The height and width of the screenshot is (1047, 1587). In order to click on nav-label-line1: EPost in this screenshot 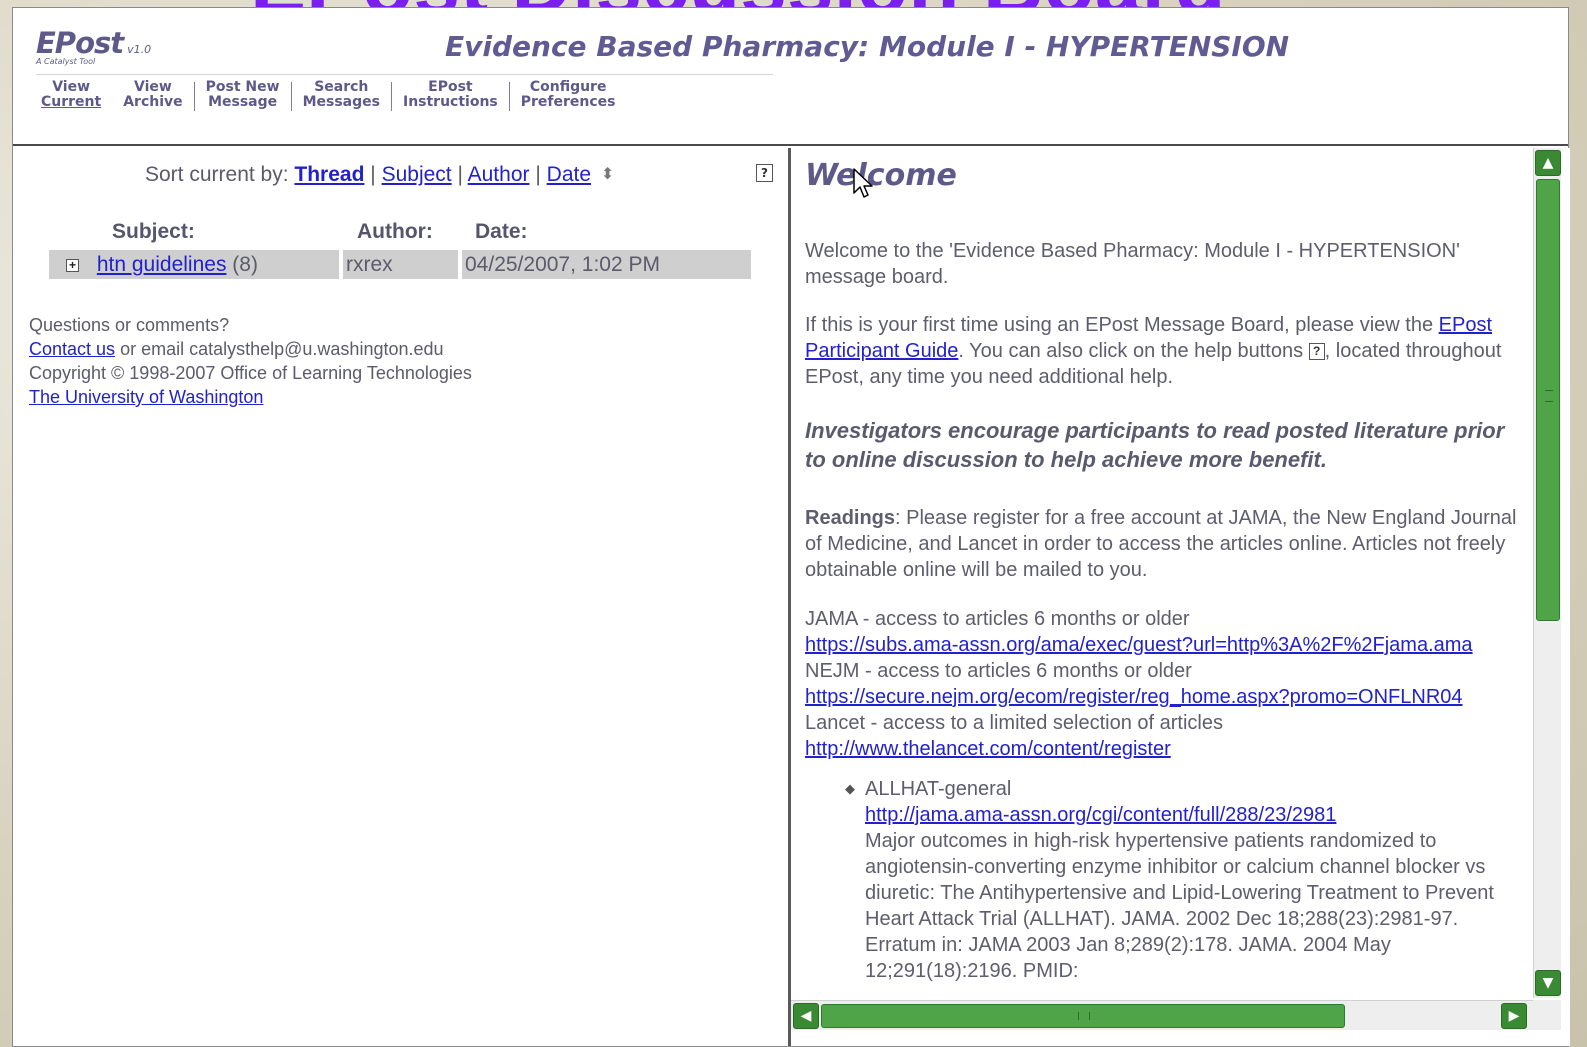, I will do `click(450, 87)`.